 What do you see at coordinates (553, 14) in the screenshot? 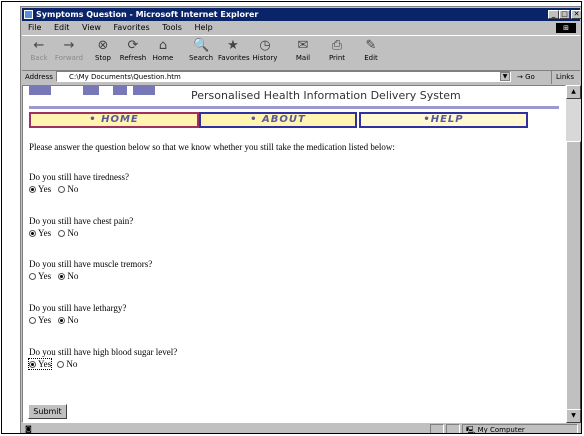
I see `minimize-button: _` at bounding box center [553, 14].